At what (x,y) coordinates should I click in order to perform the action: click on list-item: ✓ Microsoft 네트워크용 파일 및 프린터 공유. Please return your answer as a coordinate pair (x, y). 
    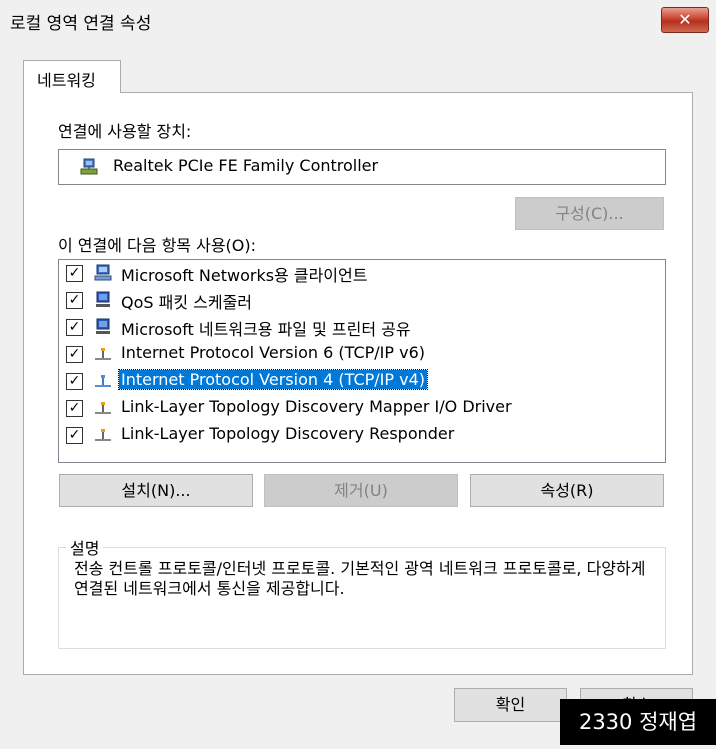
    Looking at the image, I should click on (361, 328).